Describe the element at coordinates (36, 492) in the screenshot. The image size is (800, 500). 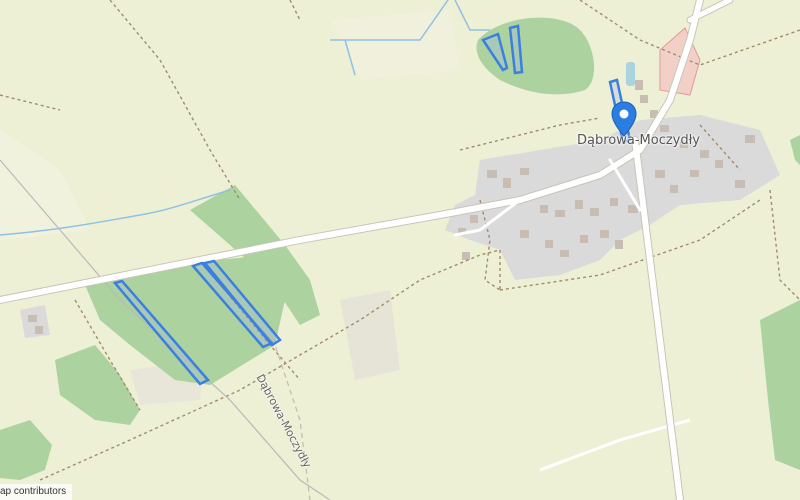
I see `map-attribution: ap contributors` at that location.